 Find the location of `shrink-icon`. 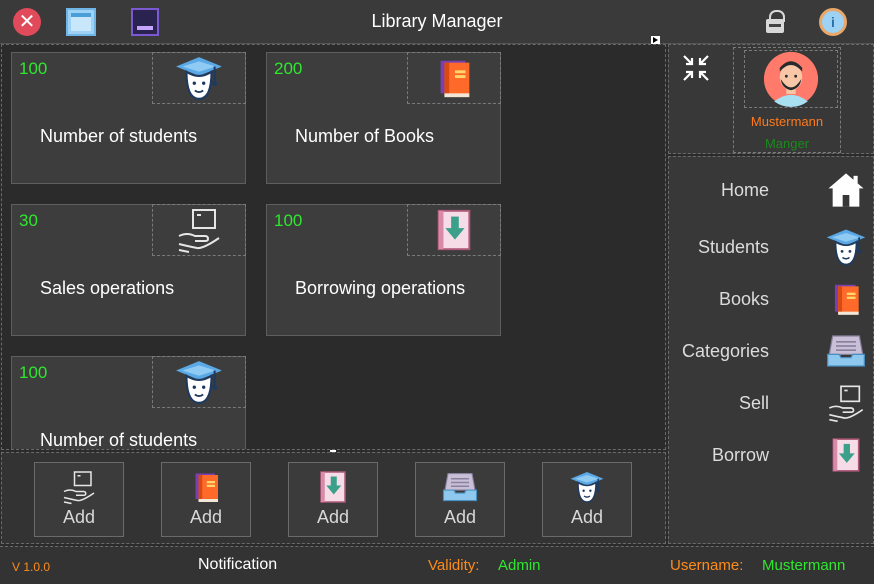

shrink-icon is located at coordinates (696, 68).